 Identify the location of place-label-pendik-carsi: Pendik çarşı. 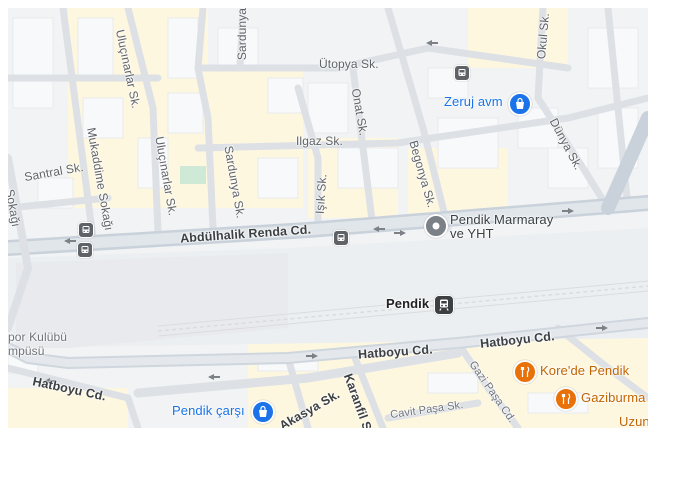
(208, 410).